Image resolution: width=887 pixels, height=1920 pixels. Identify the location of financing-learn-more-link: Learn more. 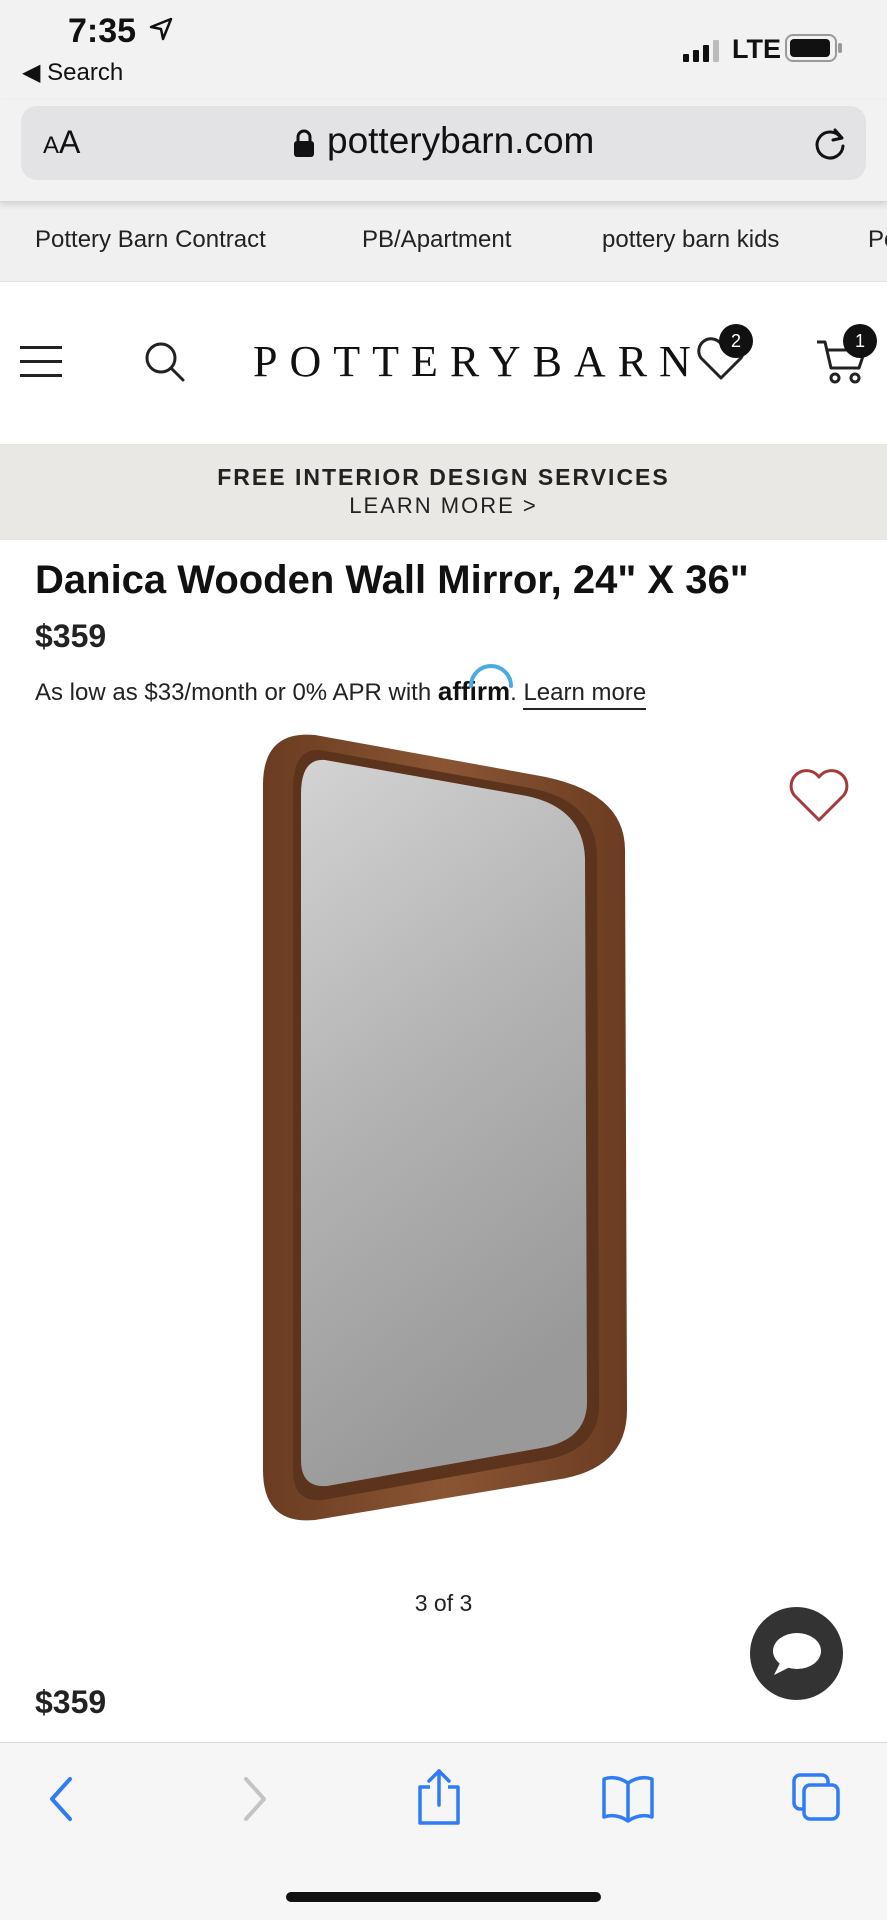
(585, 694).